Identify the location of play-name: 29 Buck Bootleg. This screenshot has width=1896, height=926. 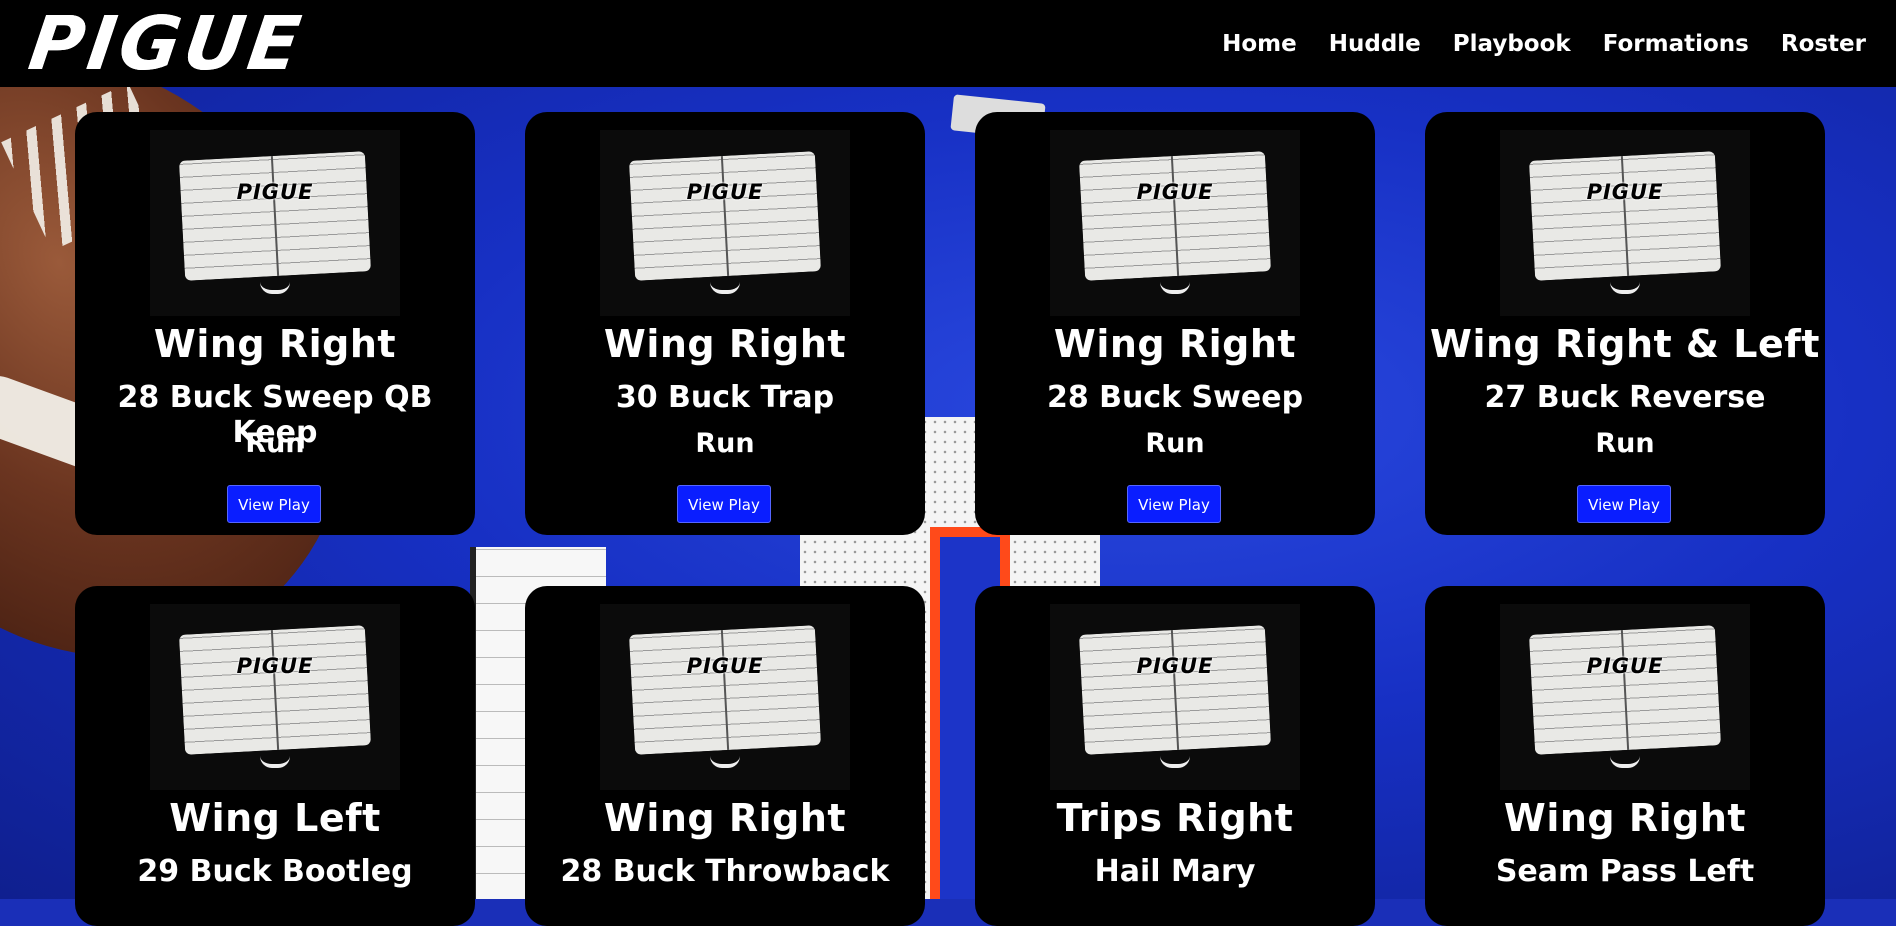
(275, 871).